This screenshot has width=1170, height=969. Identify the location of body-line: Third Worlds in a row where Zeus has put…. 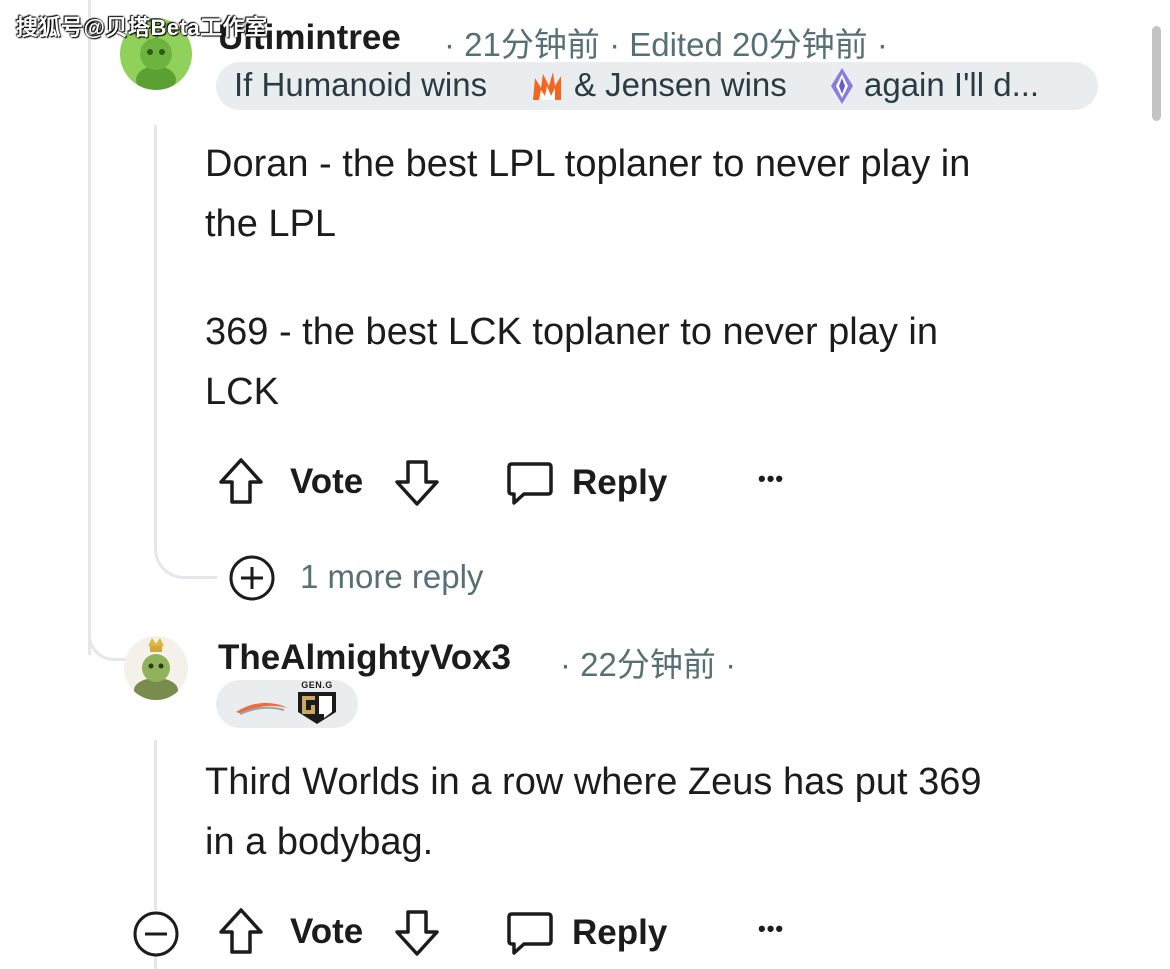
(593, 782).